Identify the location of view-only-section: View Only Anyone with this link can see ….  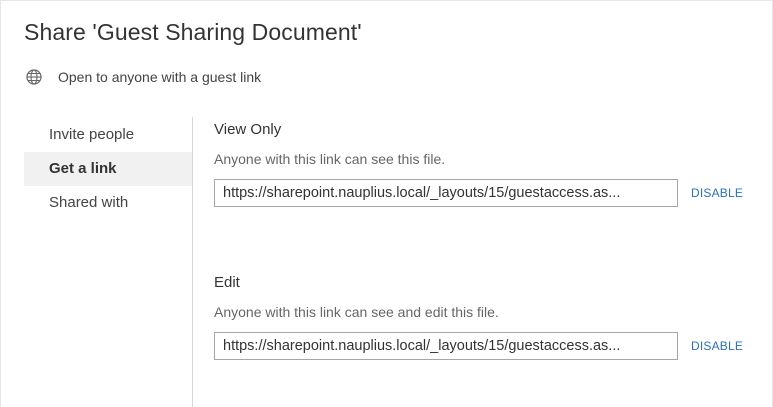
(484, 164).